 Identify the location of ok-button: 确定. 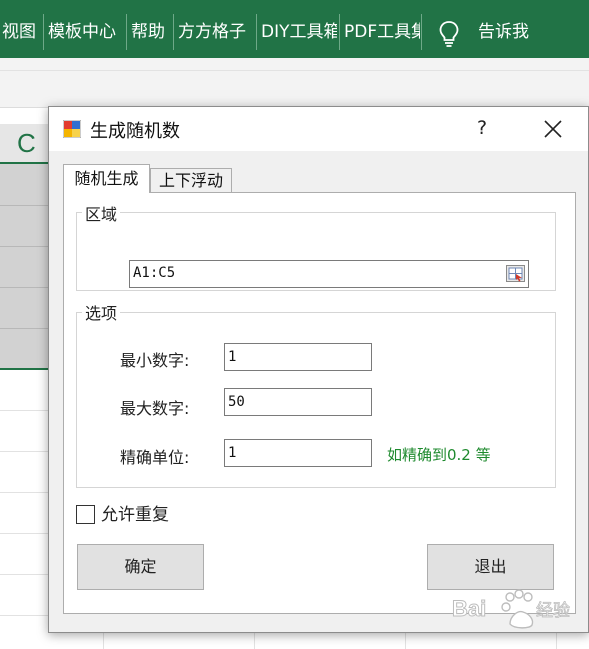
(140, 567).